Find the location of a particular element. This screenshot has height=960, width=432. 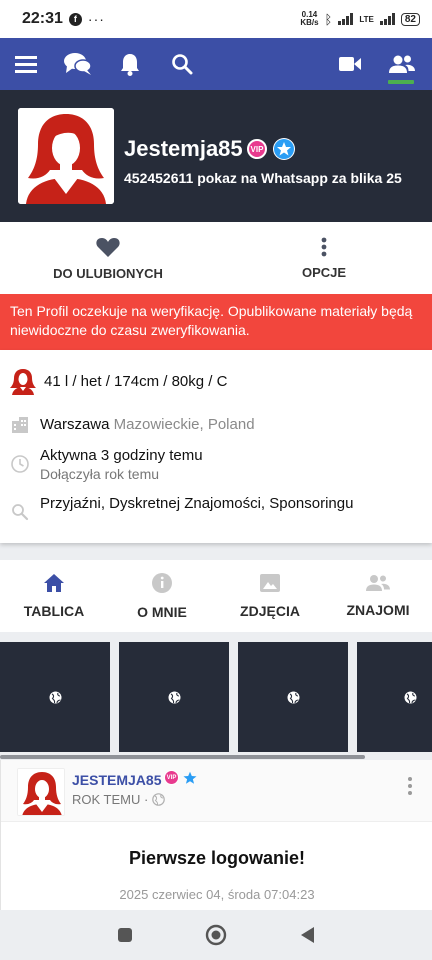

tab-o-mnie-label: O MNIE is located at coordinates (162, 612).